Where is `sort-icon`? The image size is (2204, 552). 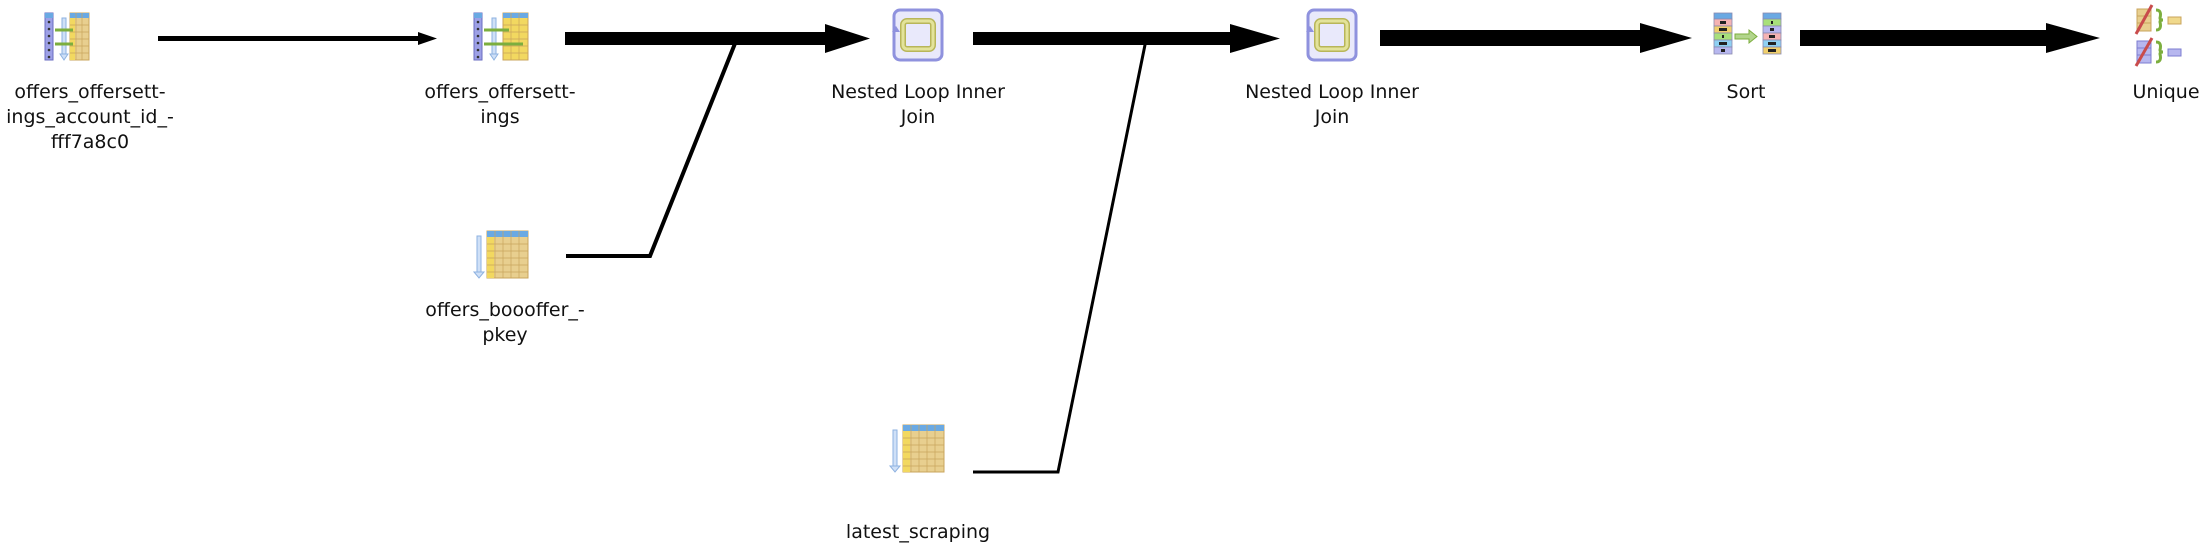
sort-icon is located at coordinates (1747, 33).